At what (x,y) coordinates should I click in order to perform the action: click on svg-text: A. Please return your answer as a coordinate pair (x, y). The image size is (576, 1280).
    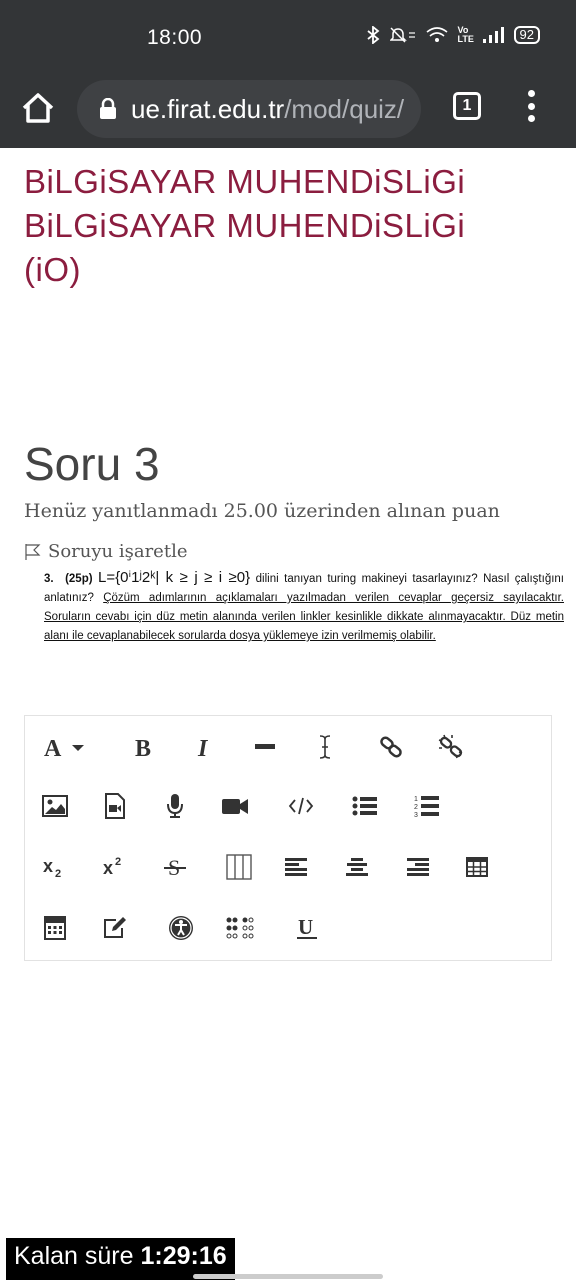
    Looking at the image, I should click on (53, 748).